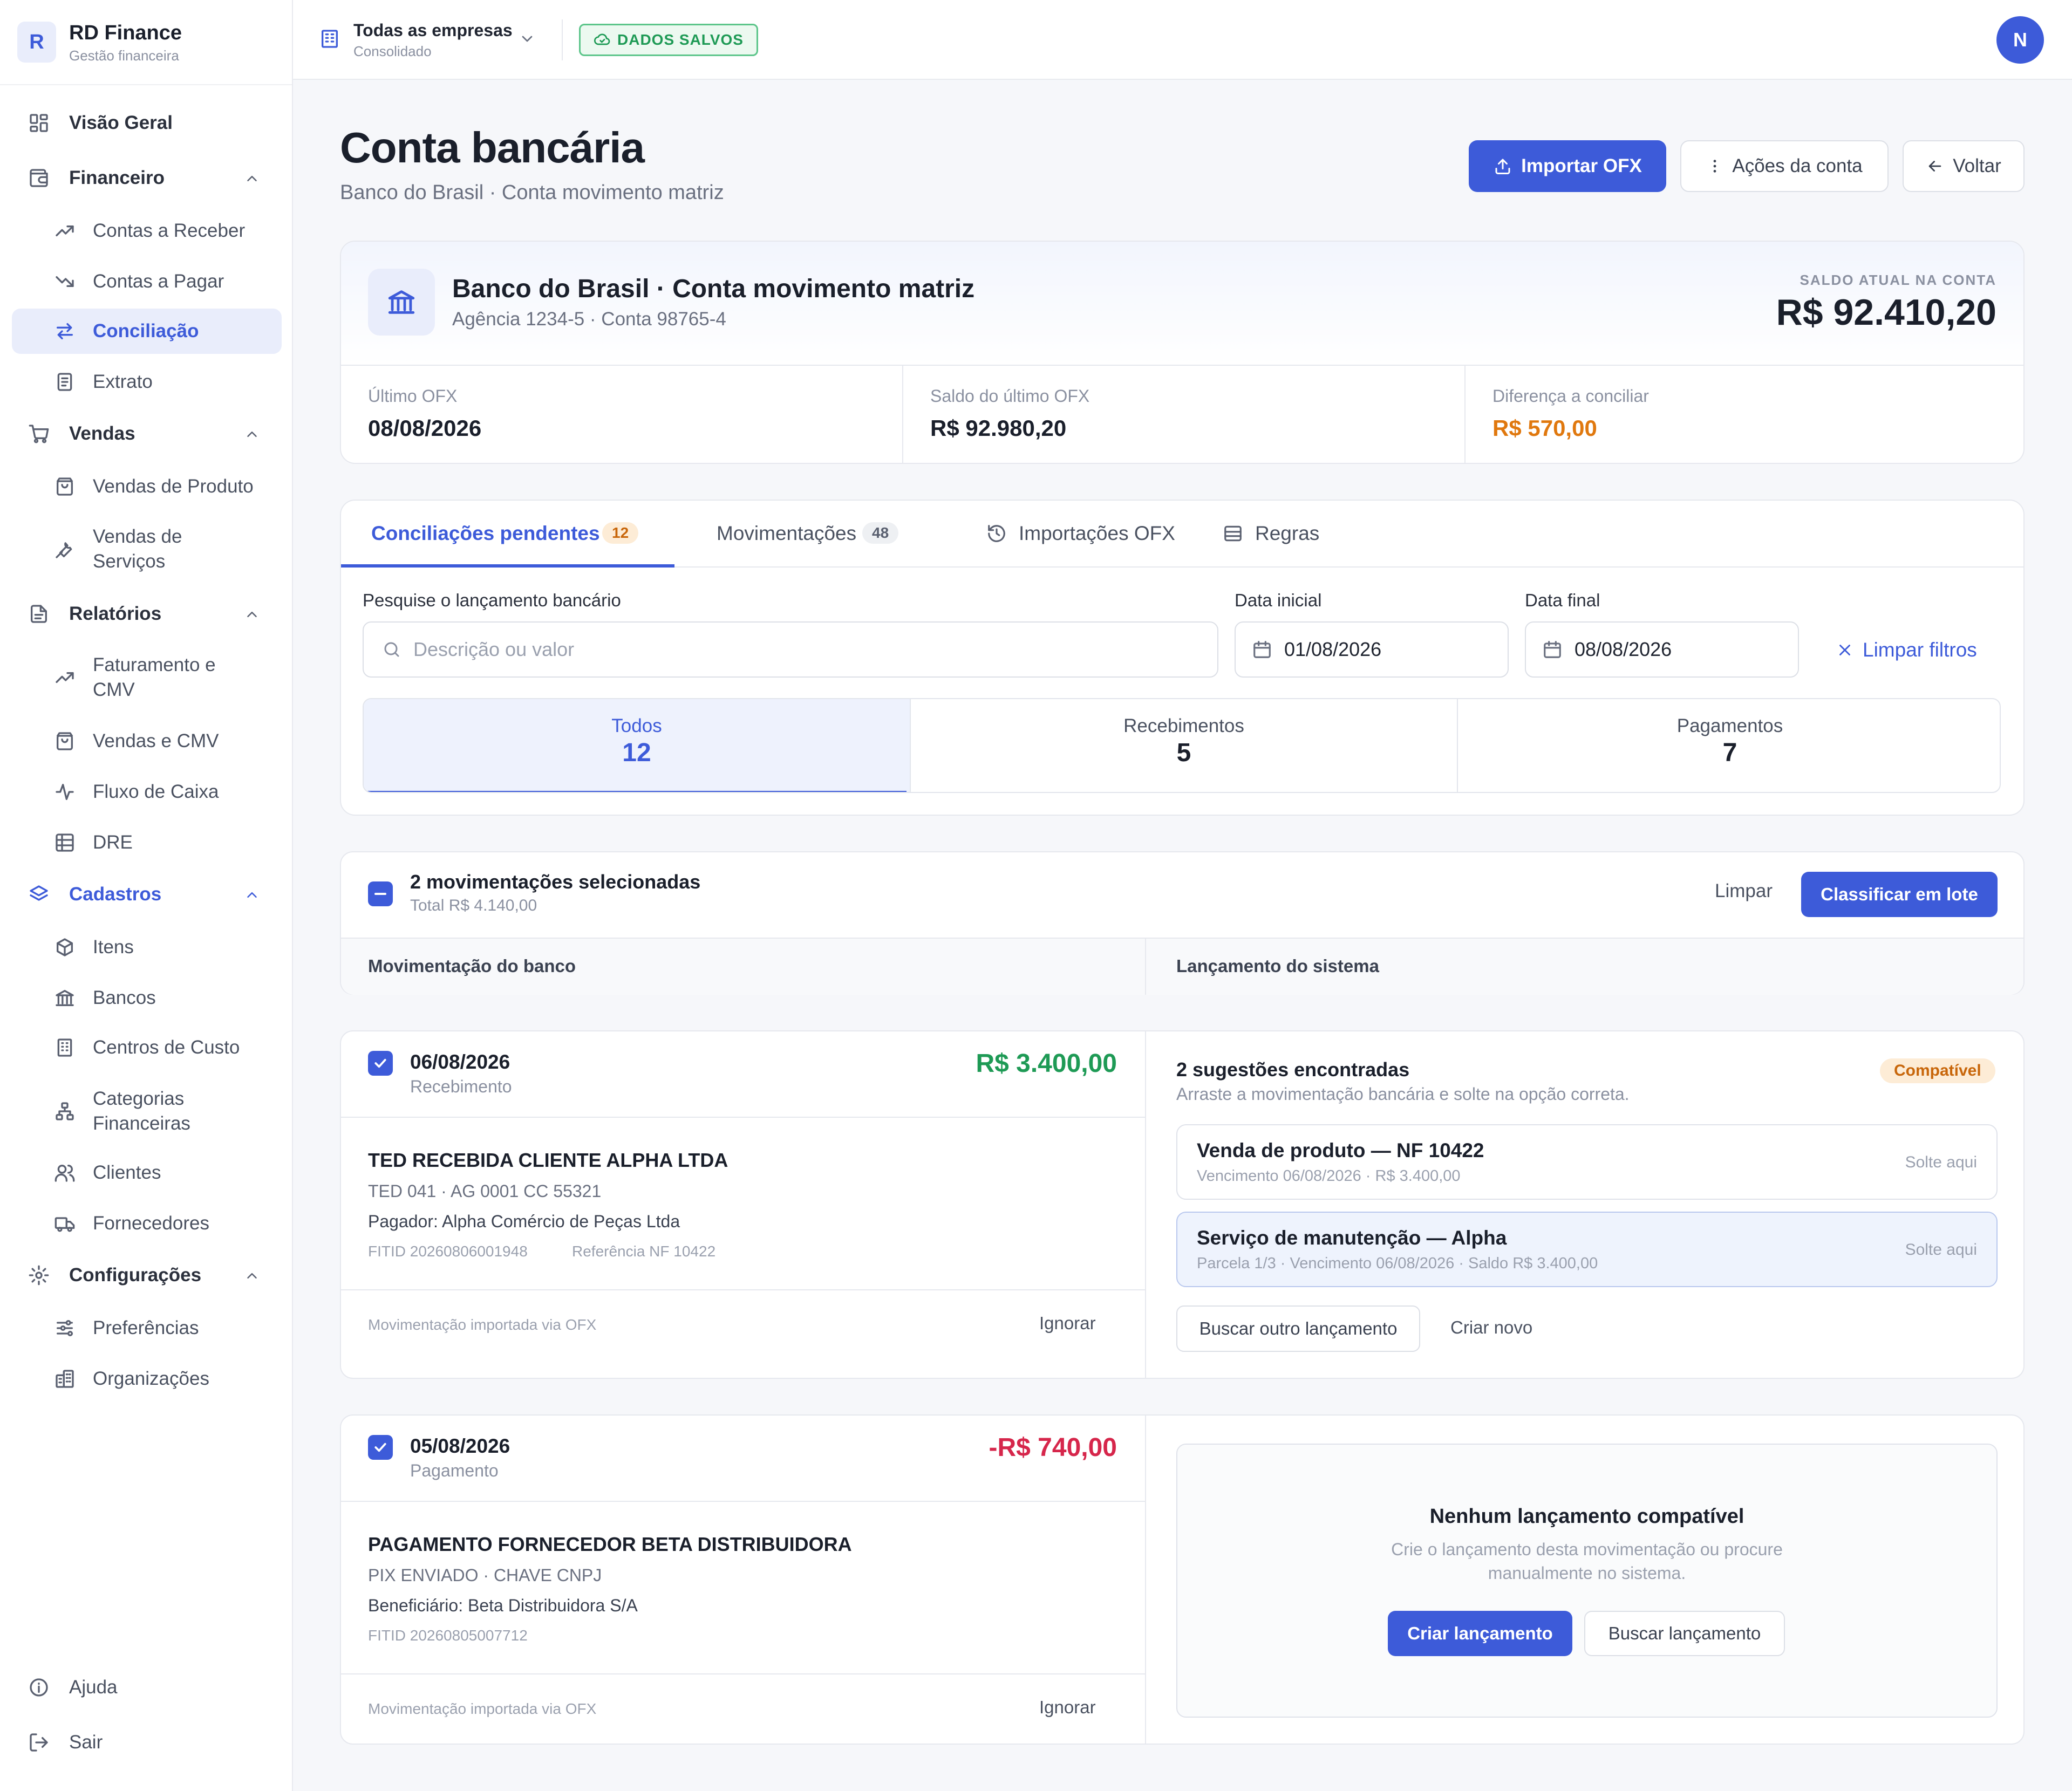 The image size is (2072, 1791). I want to click on selection-title: 2 movimentações selecionadas, so click(555, 882).